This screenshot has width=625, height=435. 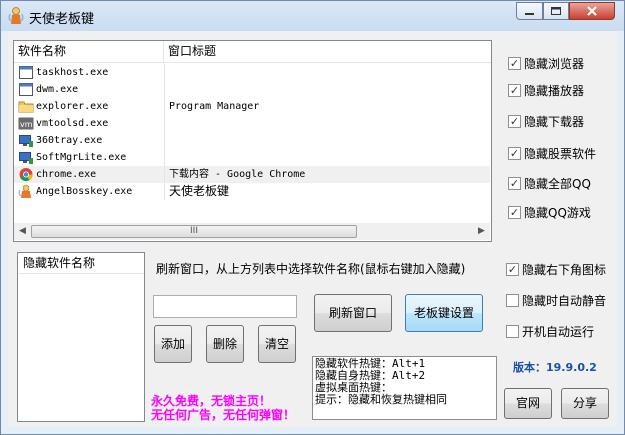 What do you see at coordinates (252, 72) in the screenshot?
I see `table-row: taskhost.exe` at bounding box center [252, 72].